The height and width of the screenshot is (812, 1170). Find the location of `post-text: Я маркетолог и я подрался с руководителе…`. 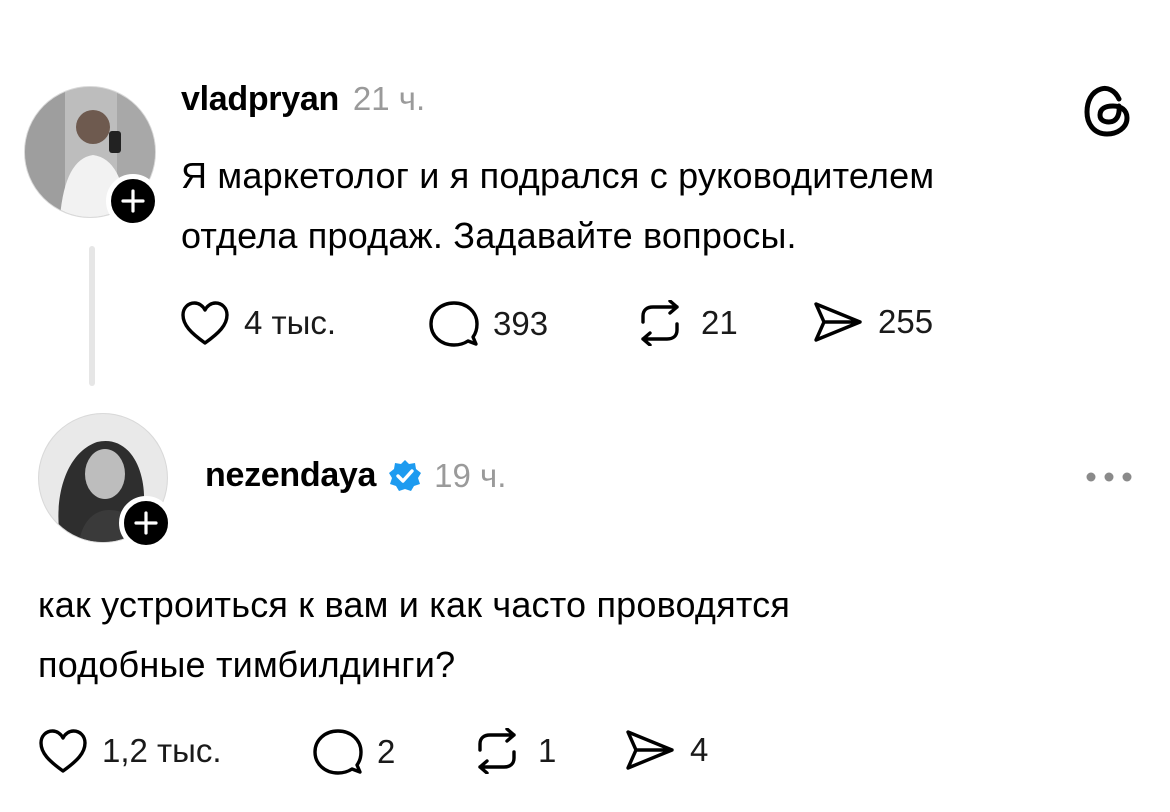

post-text: Я маркетолог и я подрался с руководителе… is located at coordinates (557, 206).